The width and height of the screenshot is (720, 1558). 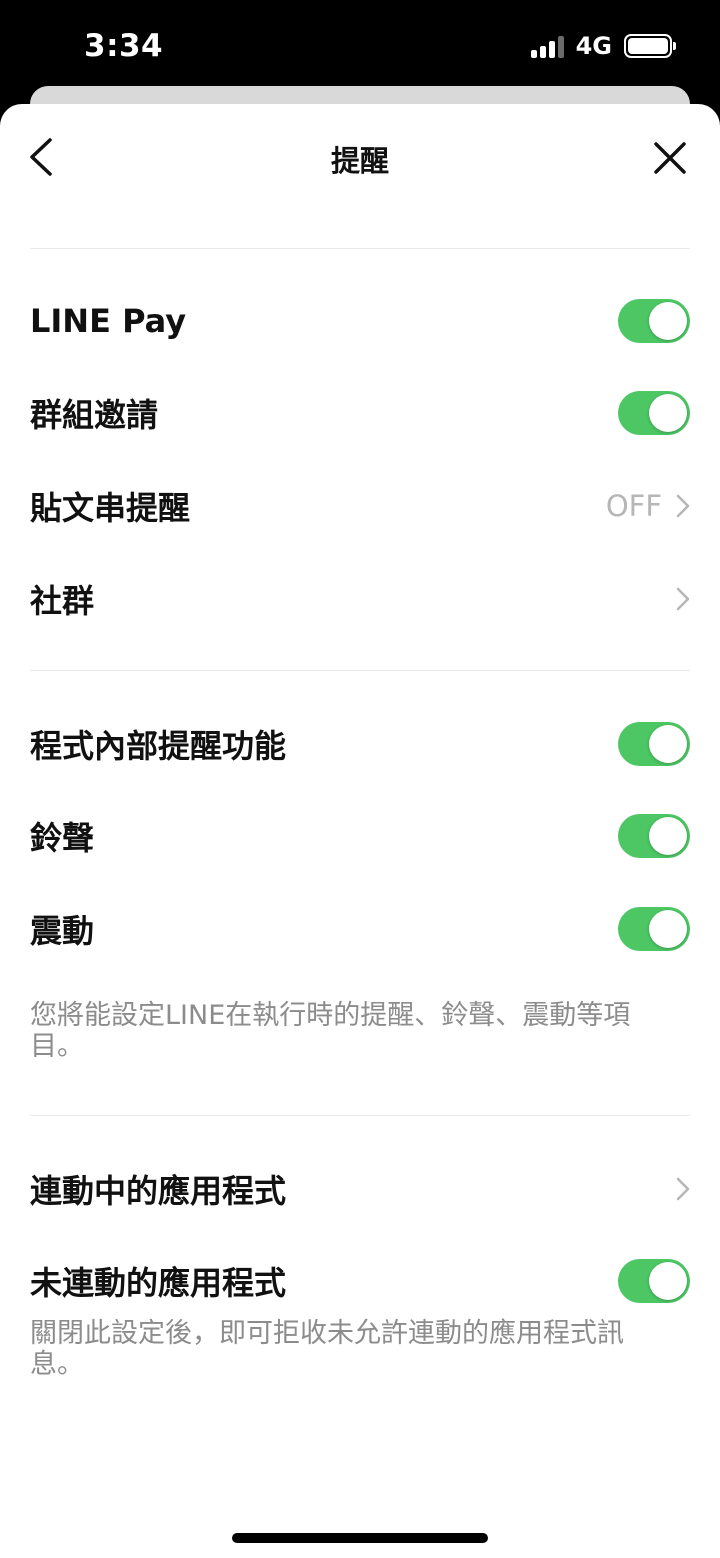 What do you see at coordinates (654, 744) in the screenshot?
I see `in-app-reminder-toggle` at bounding box center [654, 744].